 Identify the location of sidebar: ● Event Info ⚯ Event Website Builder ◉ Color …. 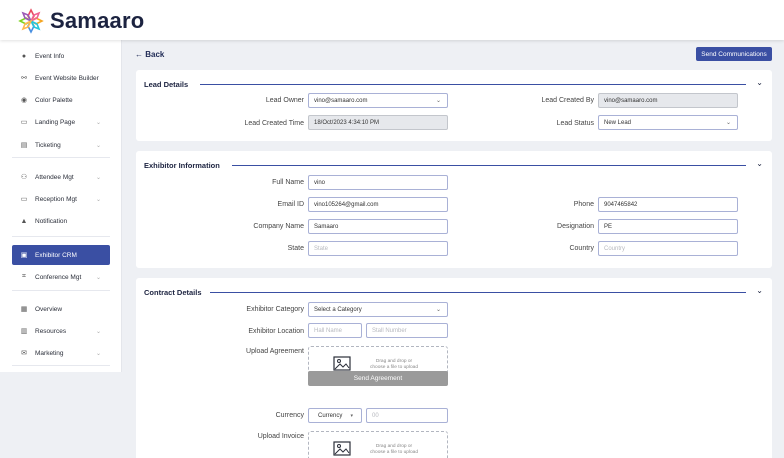
(61, 206).